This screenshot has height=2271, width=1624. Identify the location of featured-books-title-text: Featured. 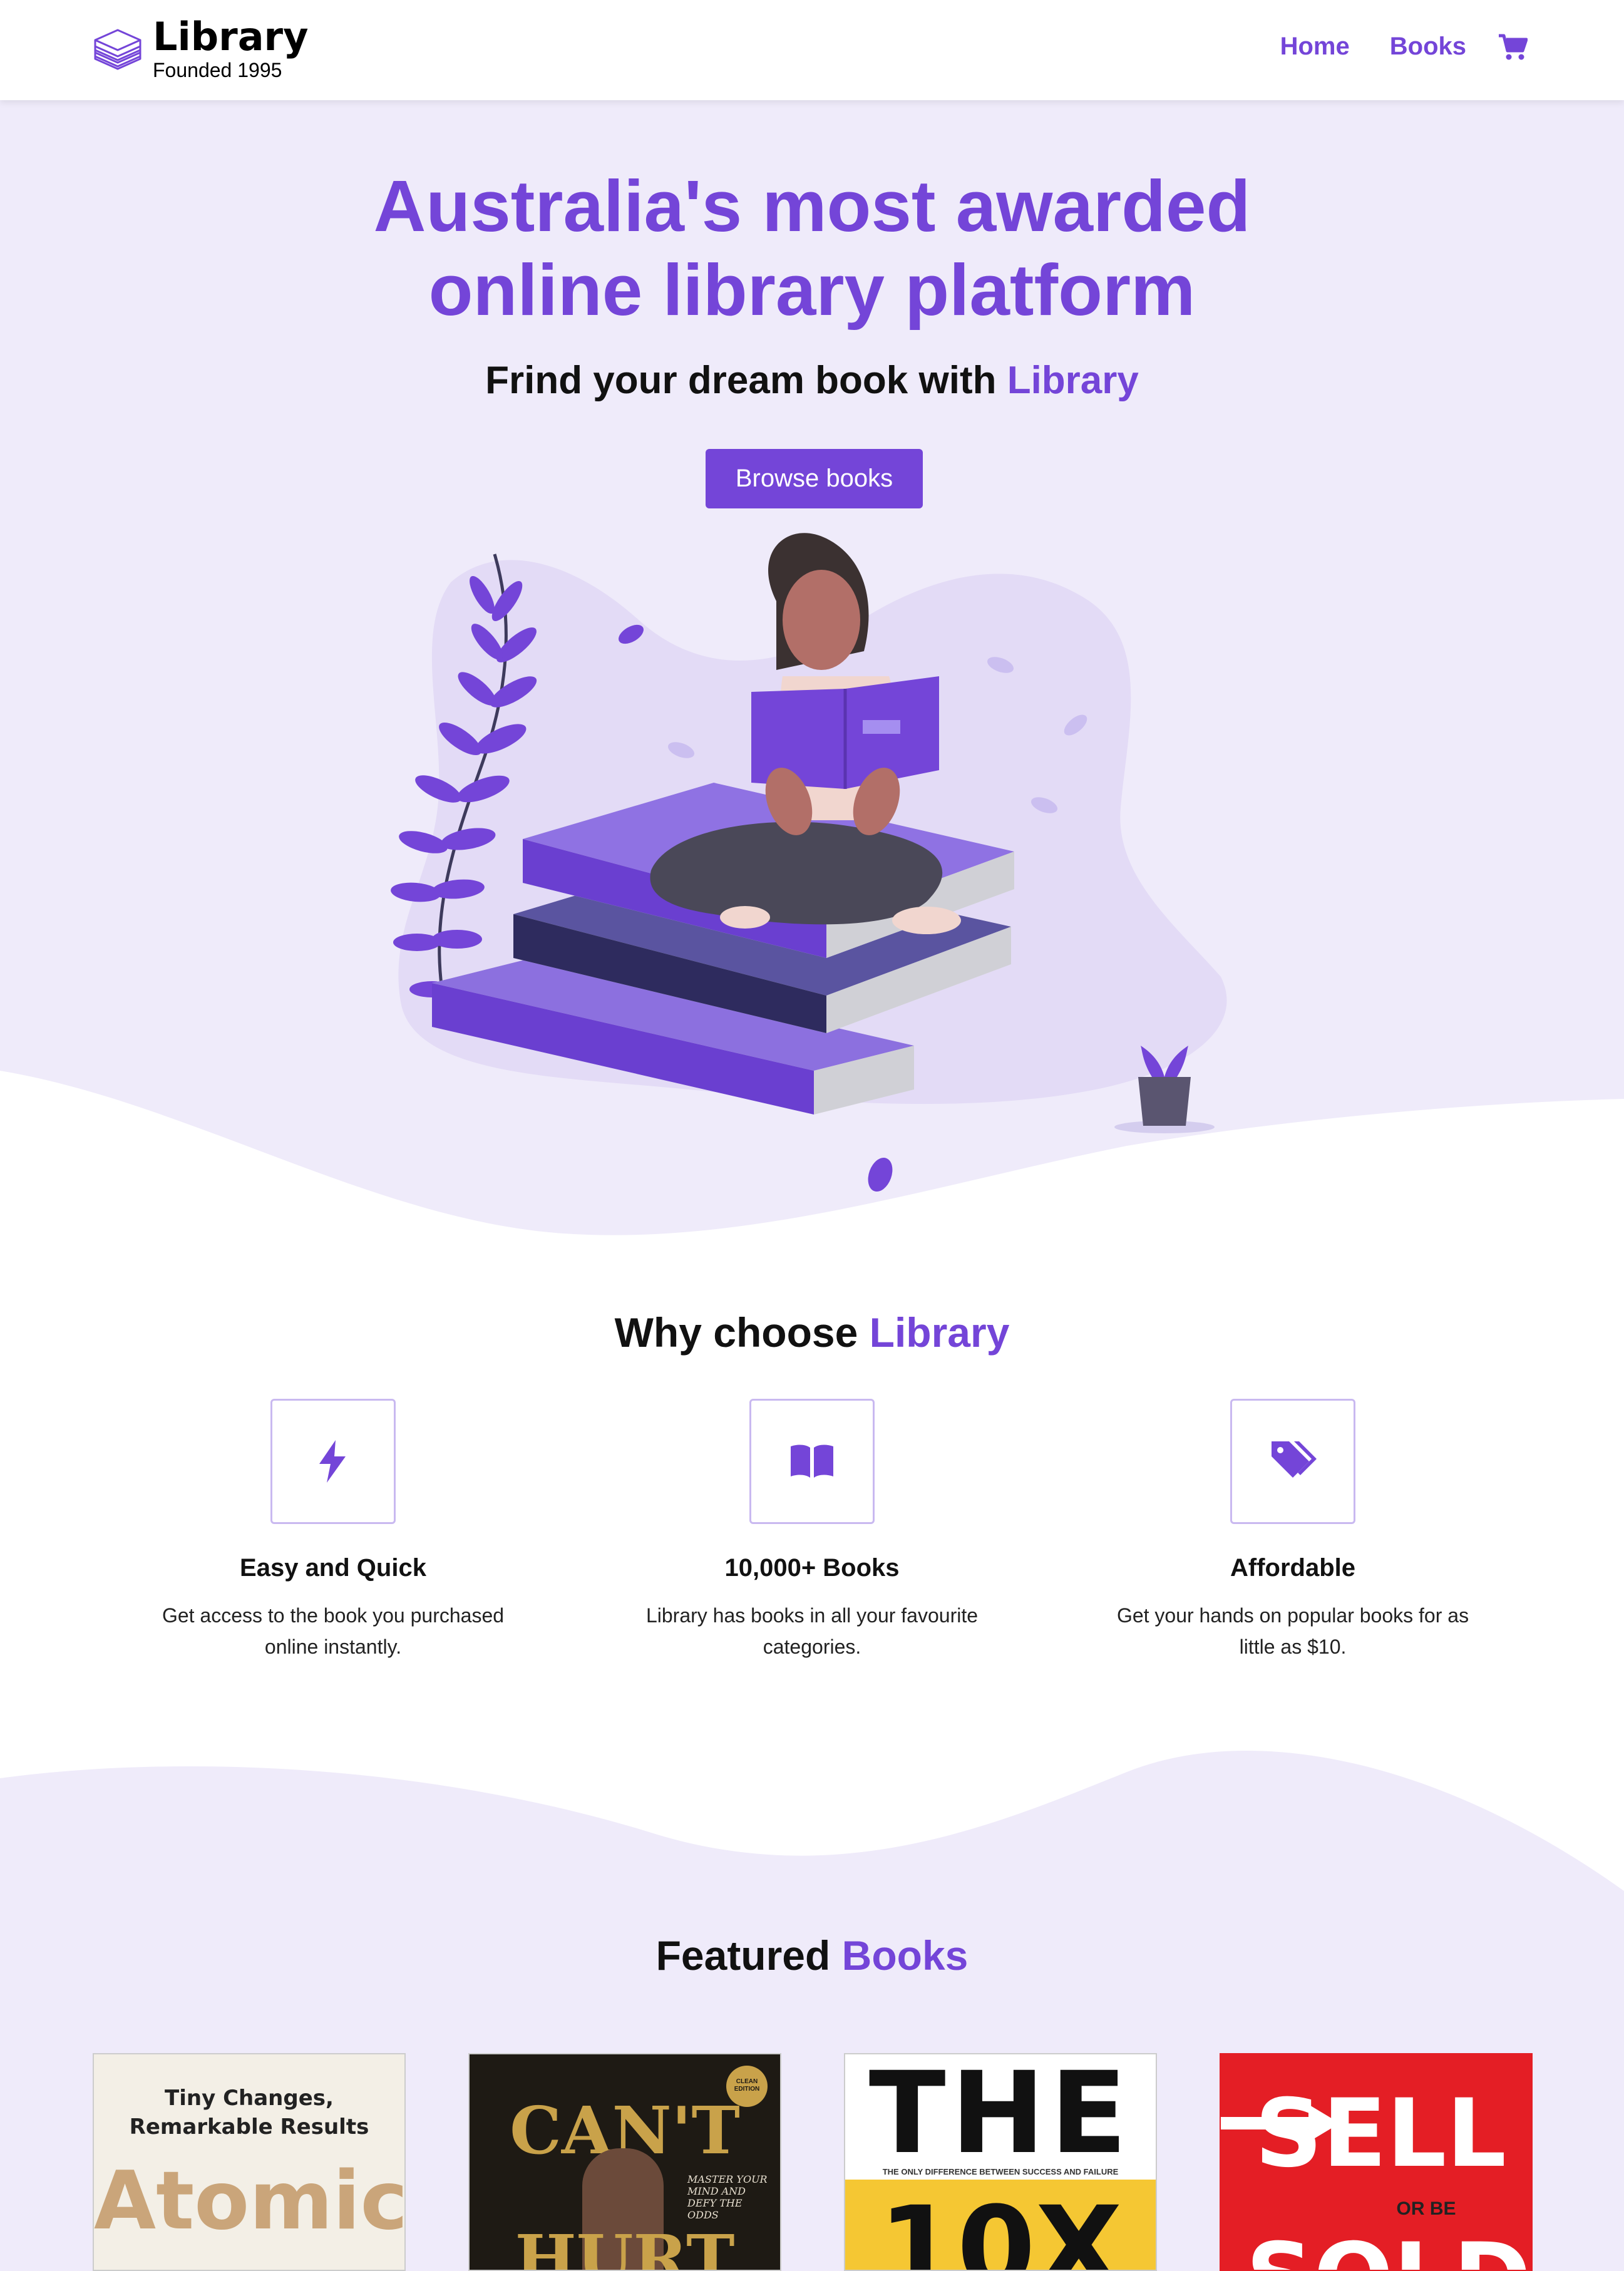
(748, 1956).